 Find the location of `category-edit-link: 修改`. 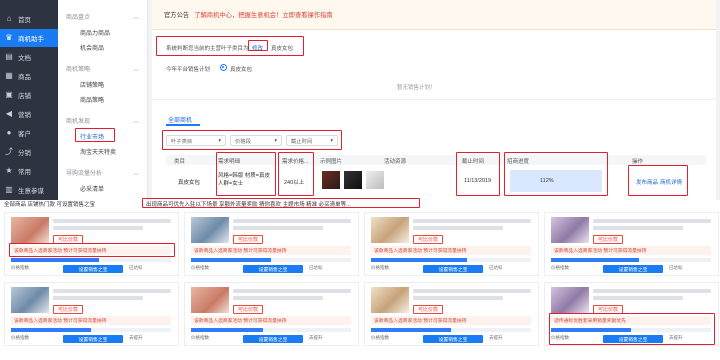

category-edit-link: 修改 is located at coordinates (257, 48).